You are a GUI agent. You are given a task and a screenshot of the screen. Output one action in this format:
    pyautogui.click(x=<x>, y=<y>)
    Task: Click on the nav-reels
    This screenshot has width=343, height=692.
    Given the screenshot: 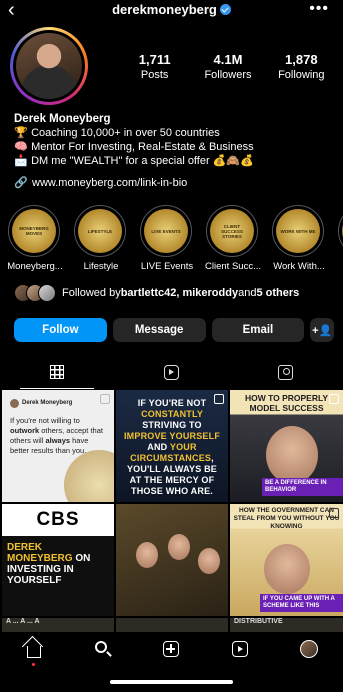 What is the action you would take?
    pyautogui.click(x=240, y=649)
    